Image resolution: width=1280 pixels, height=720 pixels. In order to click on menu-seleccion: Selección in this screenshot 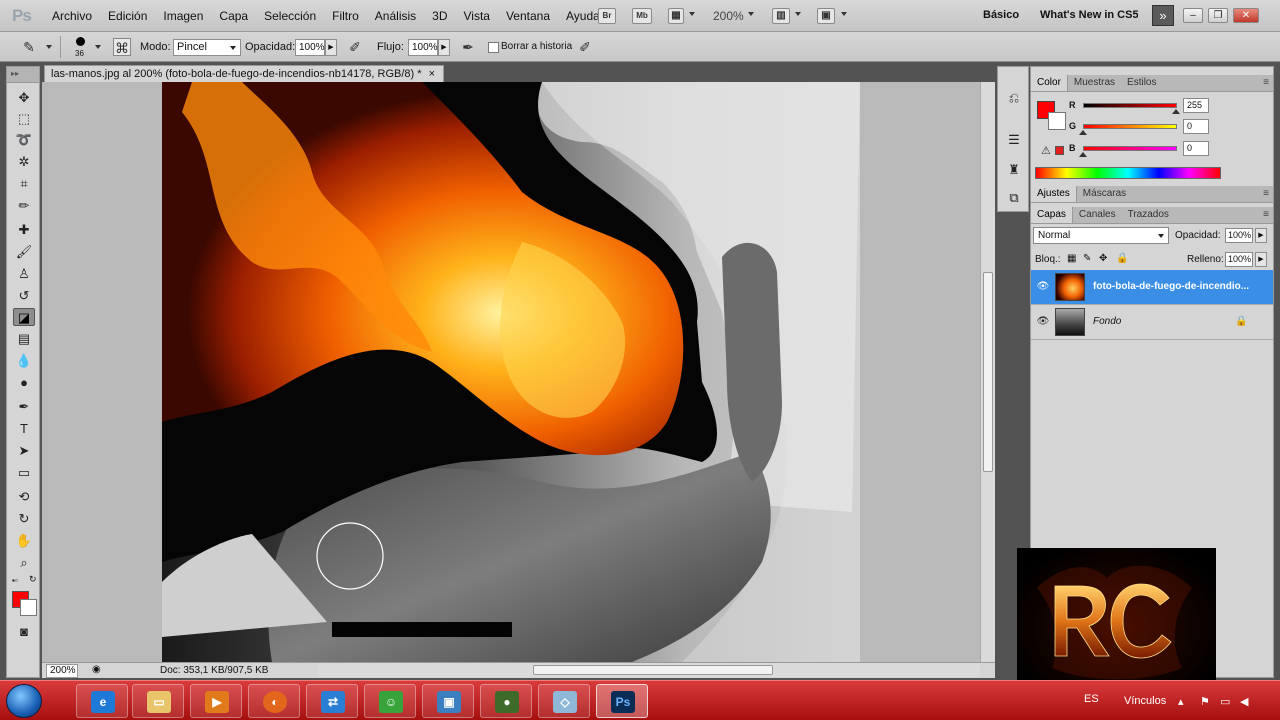, I will do `click(290, 16)`.